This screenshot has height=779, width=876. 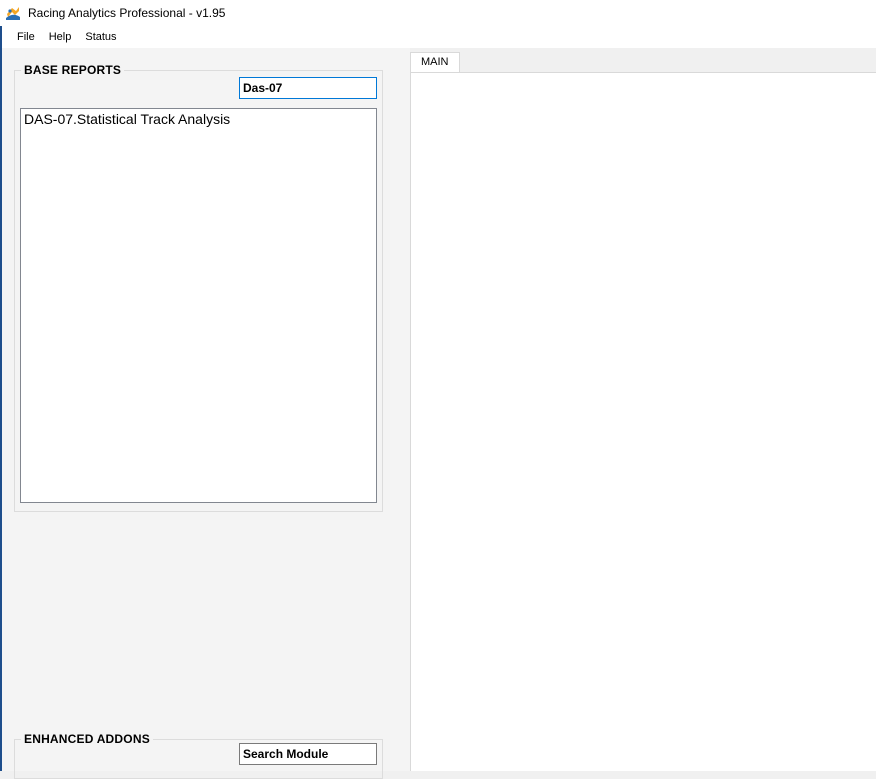 I want to click on enhanced-addons-title: ENHANCED ADDONS, so click(x=87, y=739).